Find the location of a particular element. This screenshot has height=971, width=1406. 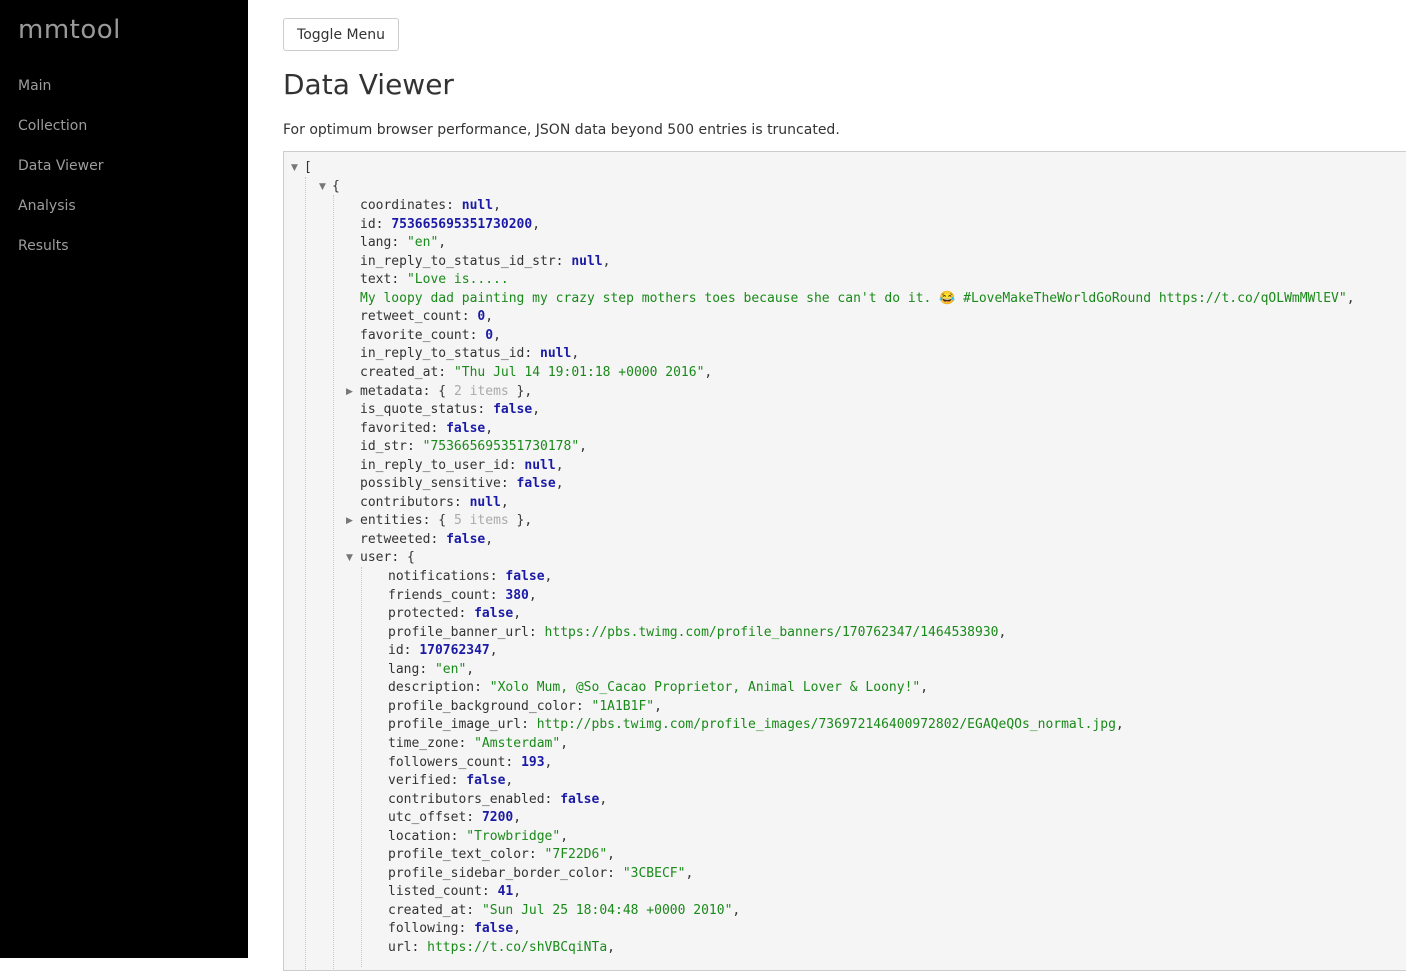

json-user-field-listed-count: listed_count: 41, is located at coordinates (455, 892).